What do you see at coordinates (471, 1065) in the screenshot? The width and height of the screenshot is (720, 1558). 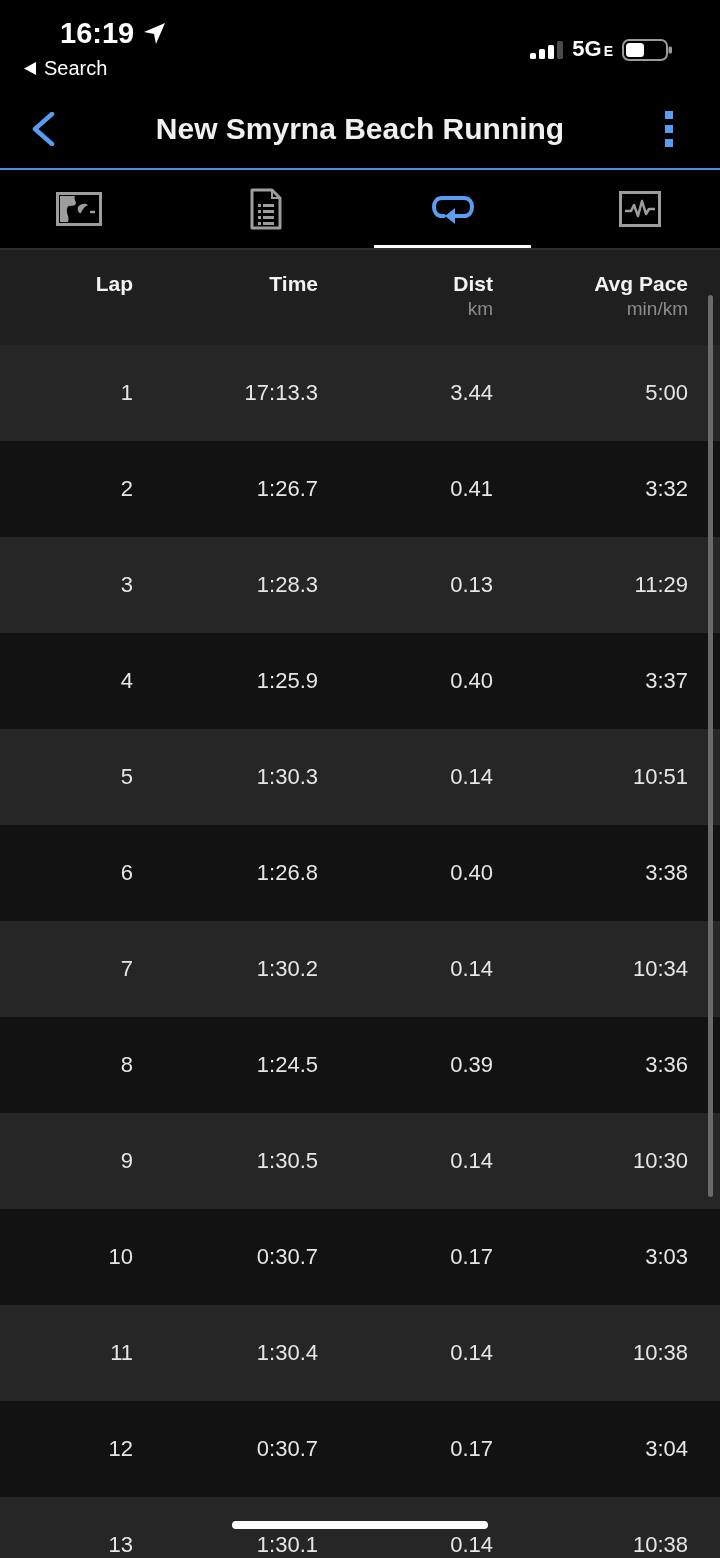 I see `table-cell: 0.39` at bounding box center [471, 1065].